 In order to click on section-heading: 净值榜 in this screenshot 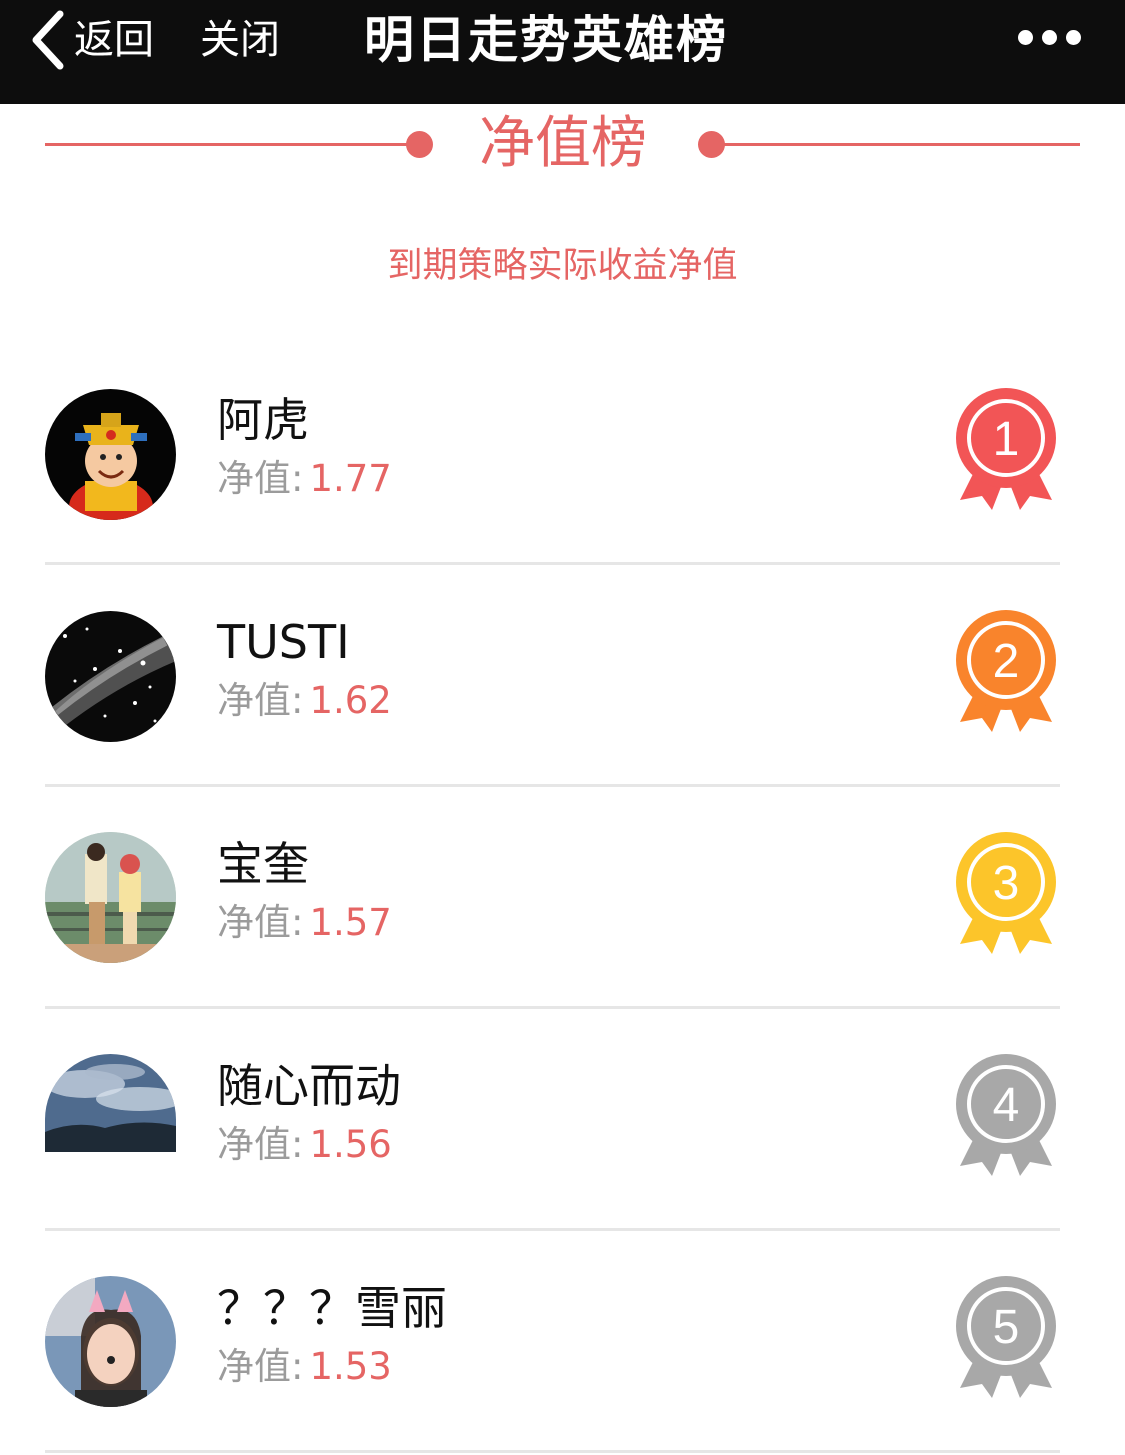, I will do `click(562, 144)`.